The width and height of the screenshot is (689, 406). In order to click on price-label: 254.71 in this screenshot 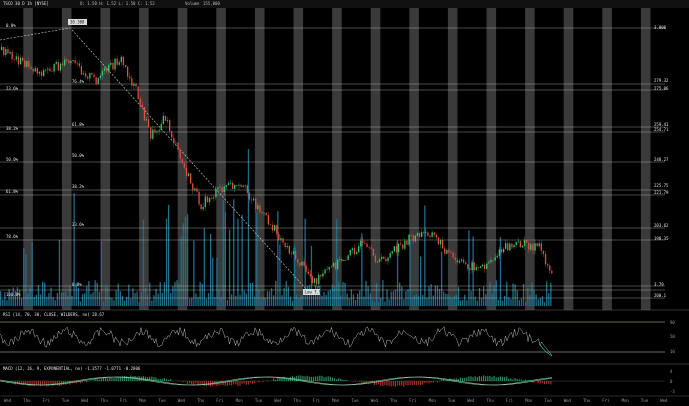, I will do `click(661, 129)`.